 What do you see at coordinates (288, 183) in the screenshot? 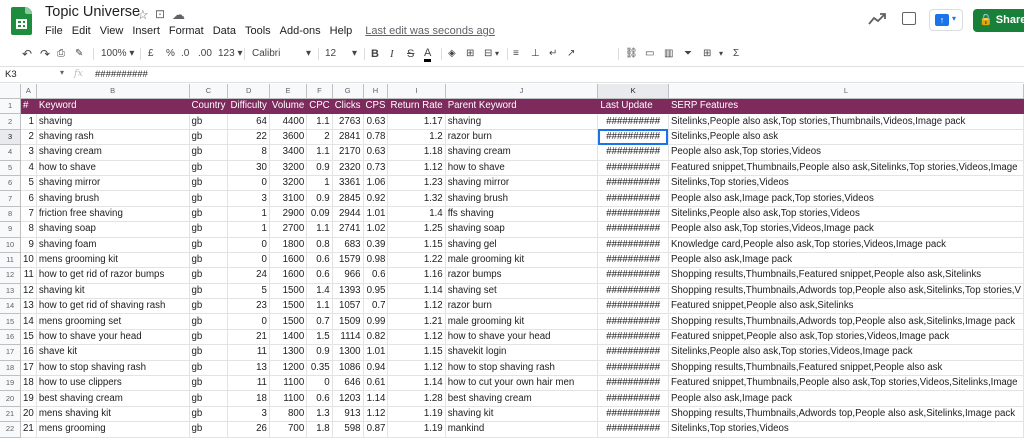
I see `table-cell: 3200` at bounding box center [288, 183].